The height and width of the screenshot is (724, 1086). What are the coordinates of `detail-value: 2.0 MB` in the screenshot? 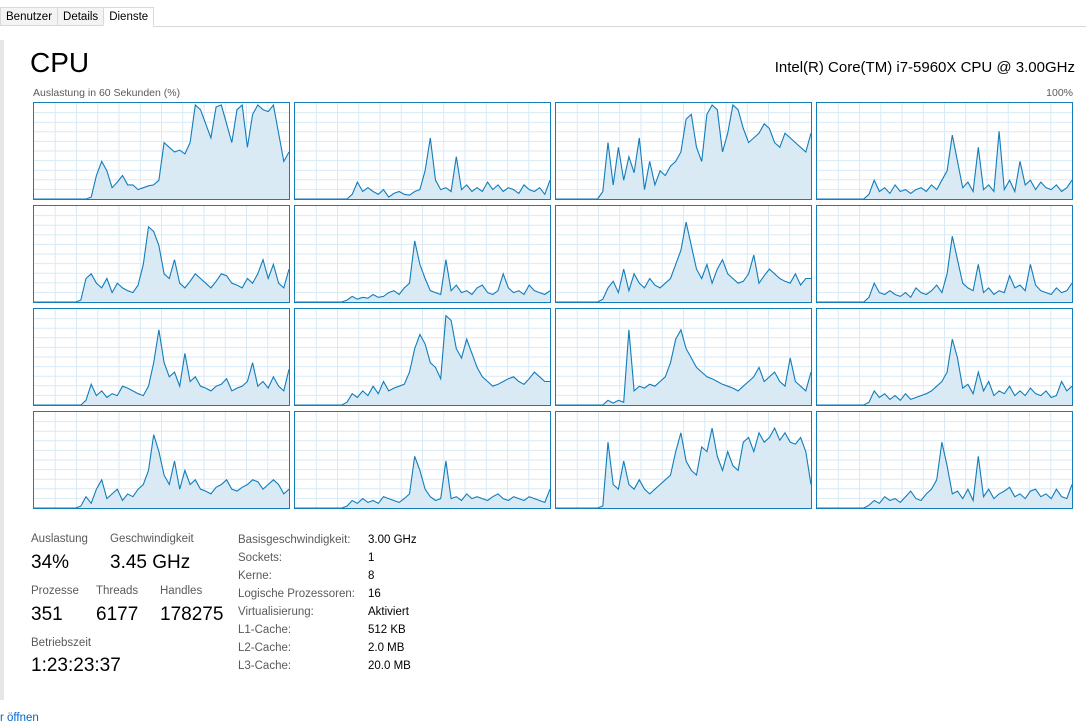 It's located at (386, 648).